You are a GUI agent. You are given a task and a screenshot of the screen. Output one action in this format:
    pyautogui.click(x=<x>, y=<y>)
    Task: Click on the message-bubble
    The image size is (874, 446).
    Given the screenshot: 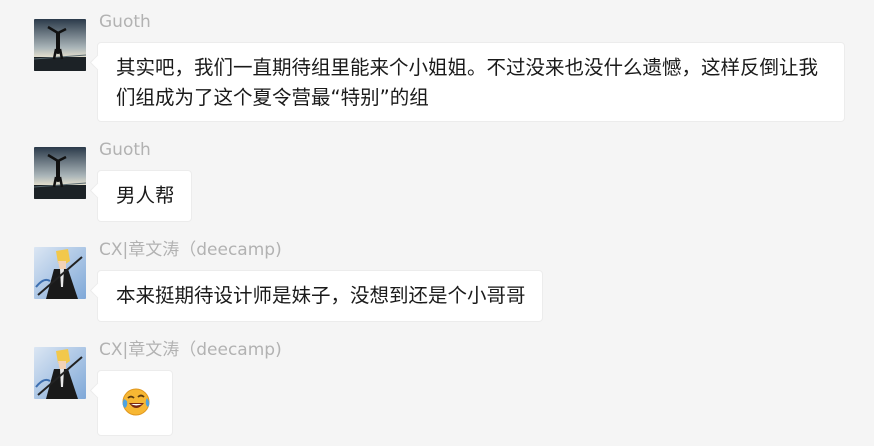 What is the action you would take?
    pyautogui.click(x=135, y=403)
    